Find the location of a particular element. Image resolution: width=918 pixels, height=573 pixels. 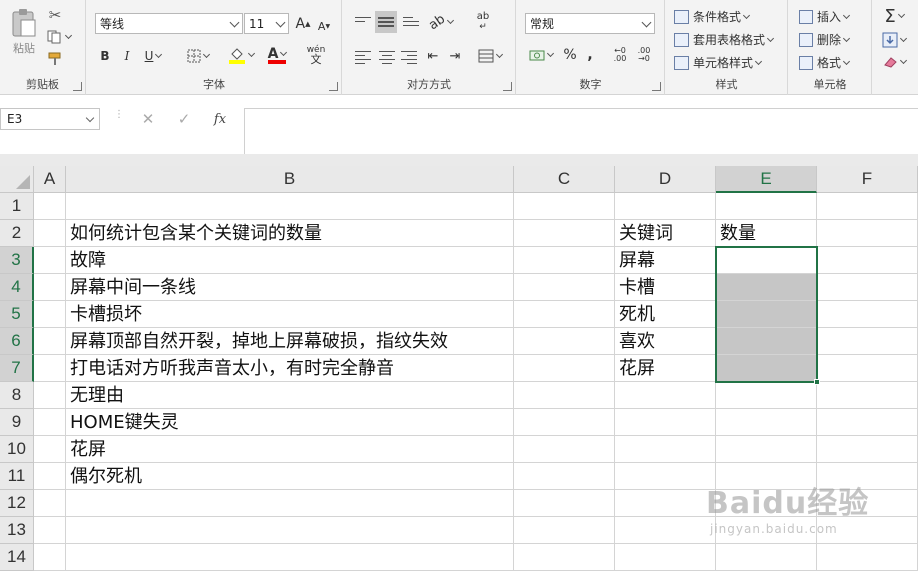

cell-d2: 关键词 is located at coordinates (665, 233).